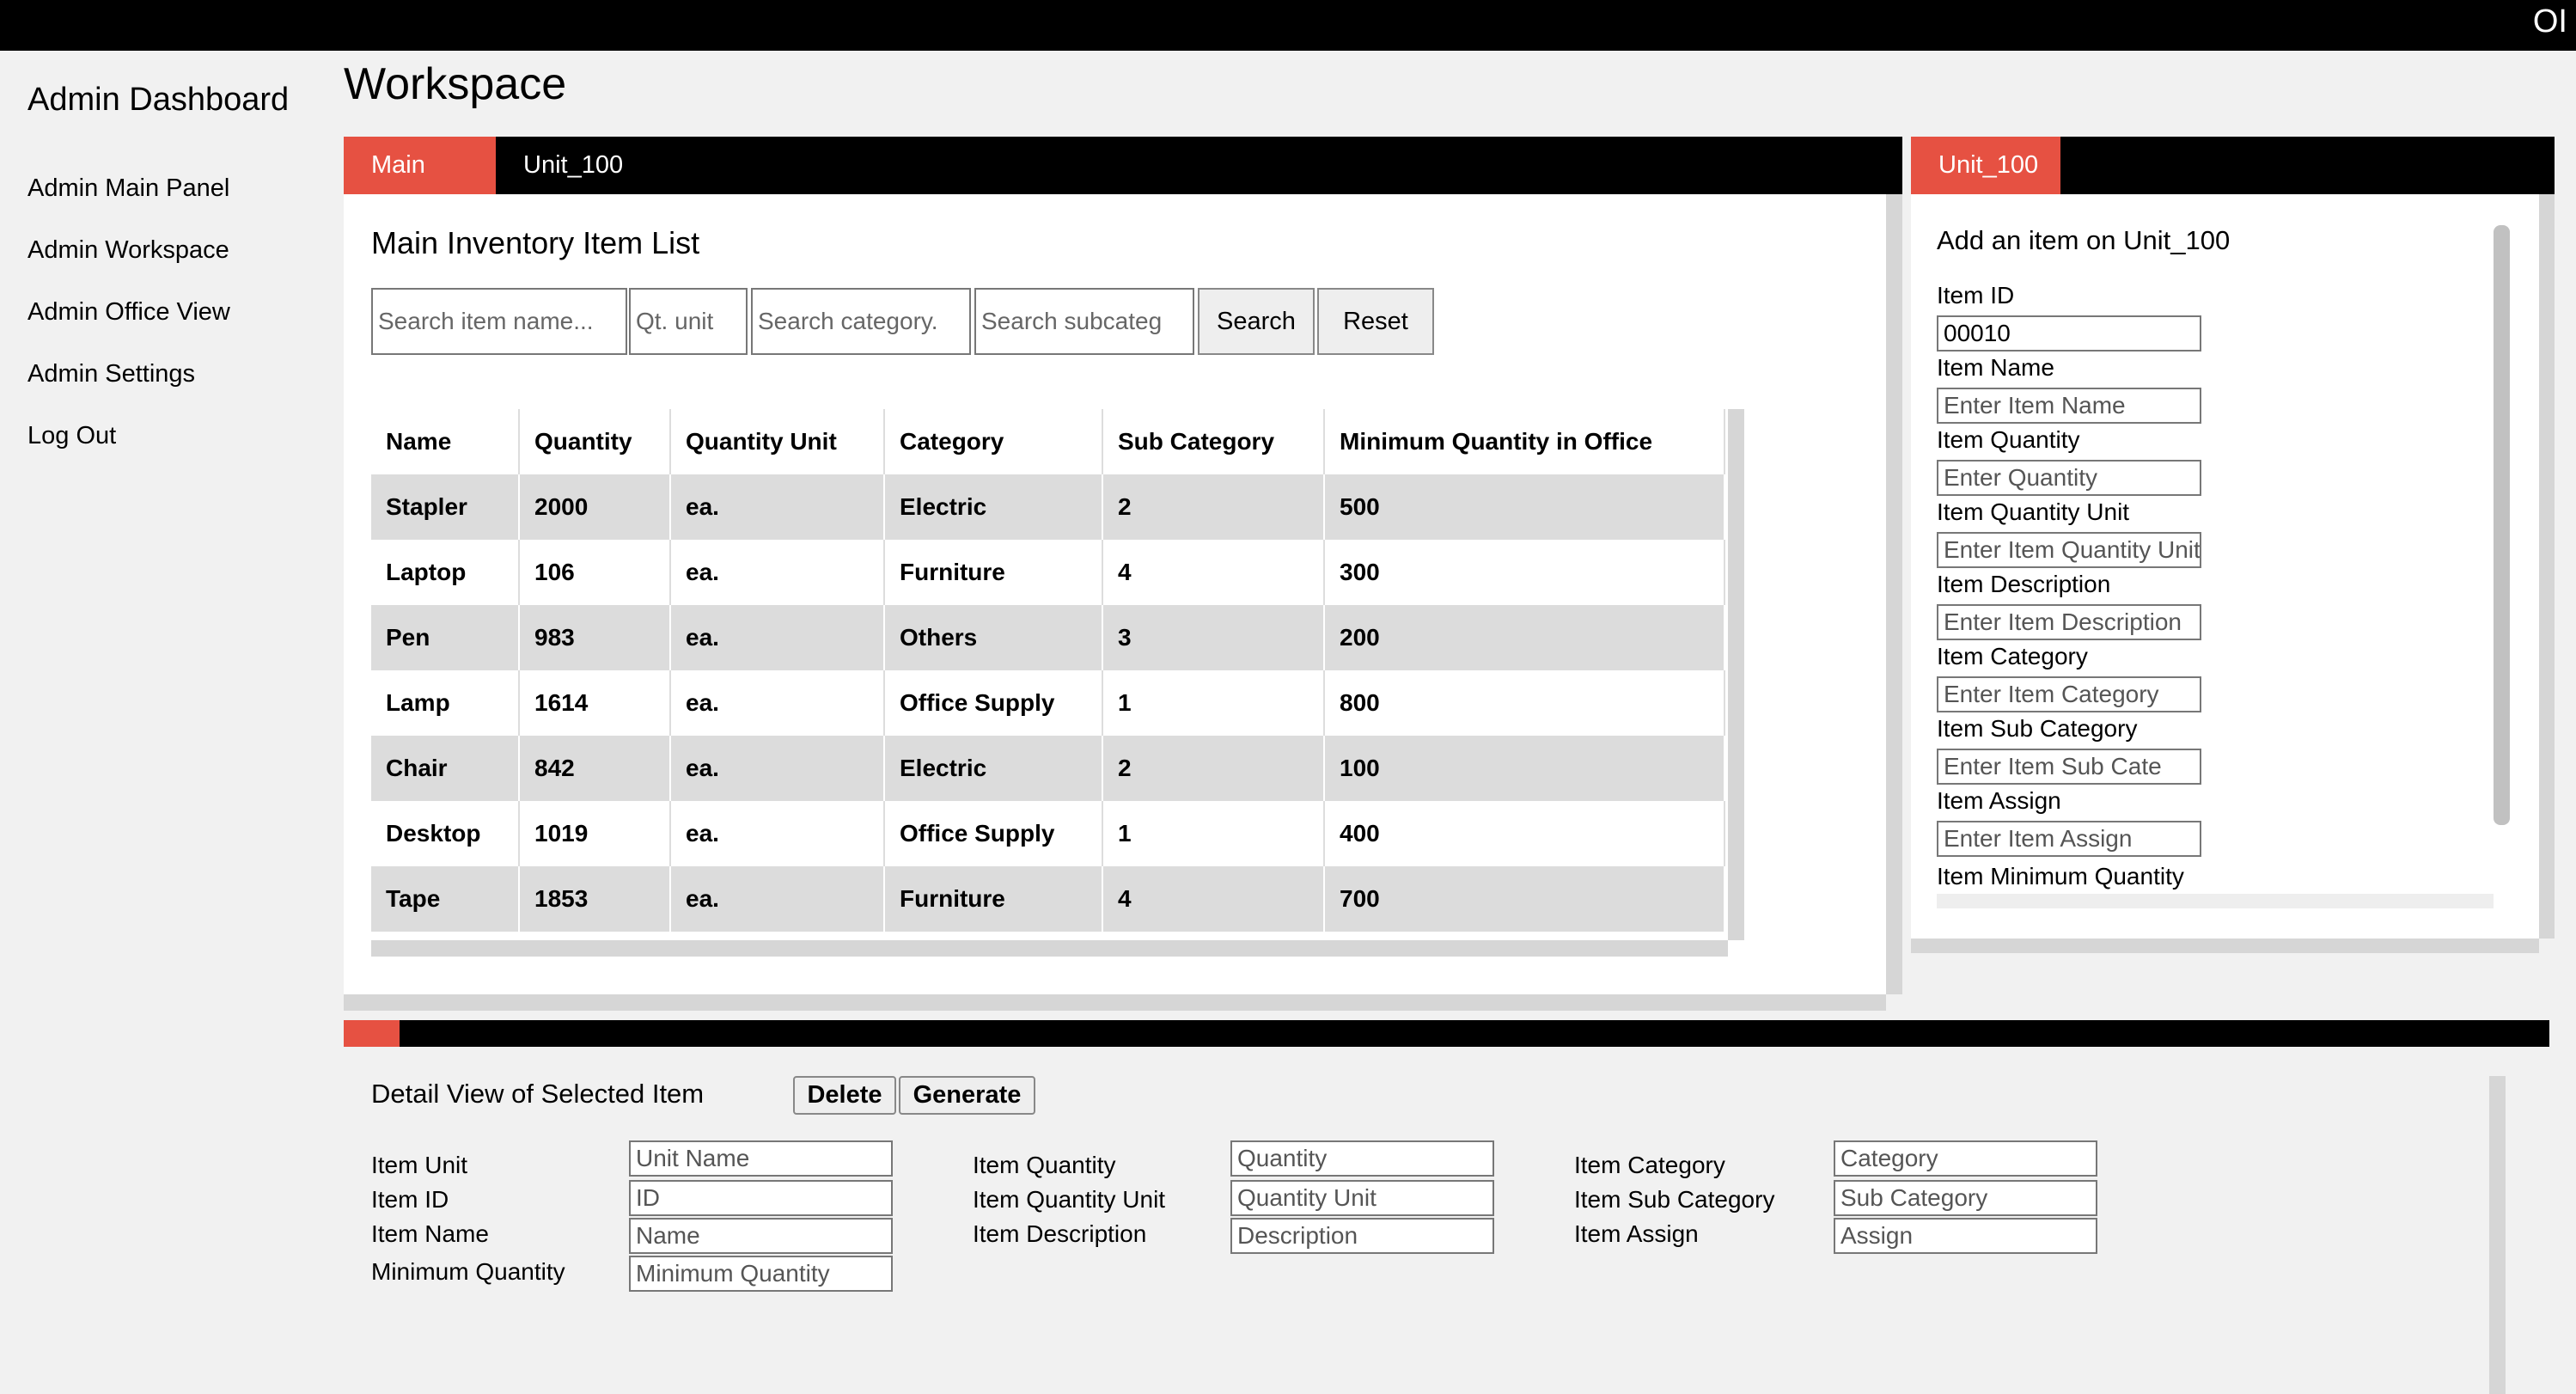 This screenshot has width=2576, height=1394. What do you see at coordinates (1524, 637) in the screenshot?
I see `table-cell: 200` at bounding box center [1524, 637].